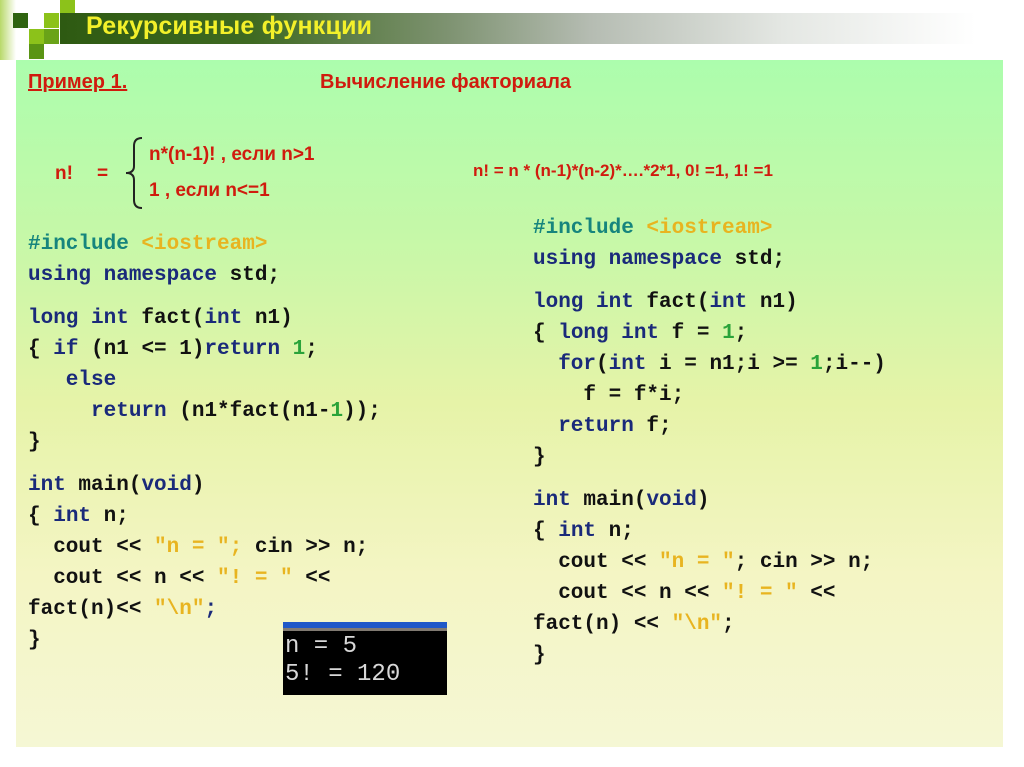 This screenshot has height=767, width=1024. What do you see at coordinates (735, 364) in the screenshot?
I see `code-token: i = n1;i >=` at bounding box center [735, 364].